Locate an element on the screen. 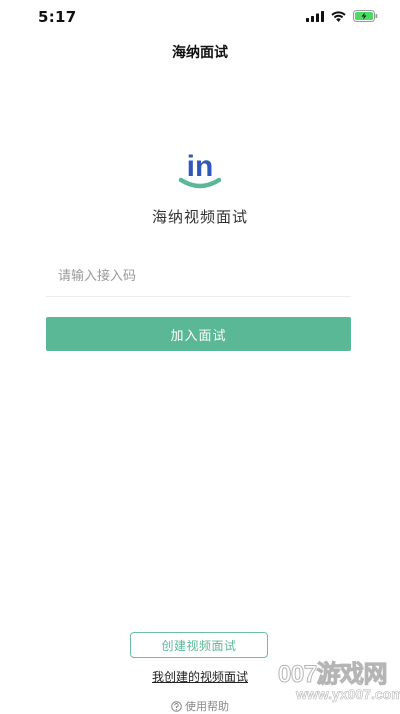  access-code-input is located at coordinates (198, 276).